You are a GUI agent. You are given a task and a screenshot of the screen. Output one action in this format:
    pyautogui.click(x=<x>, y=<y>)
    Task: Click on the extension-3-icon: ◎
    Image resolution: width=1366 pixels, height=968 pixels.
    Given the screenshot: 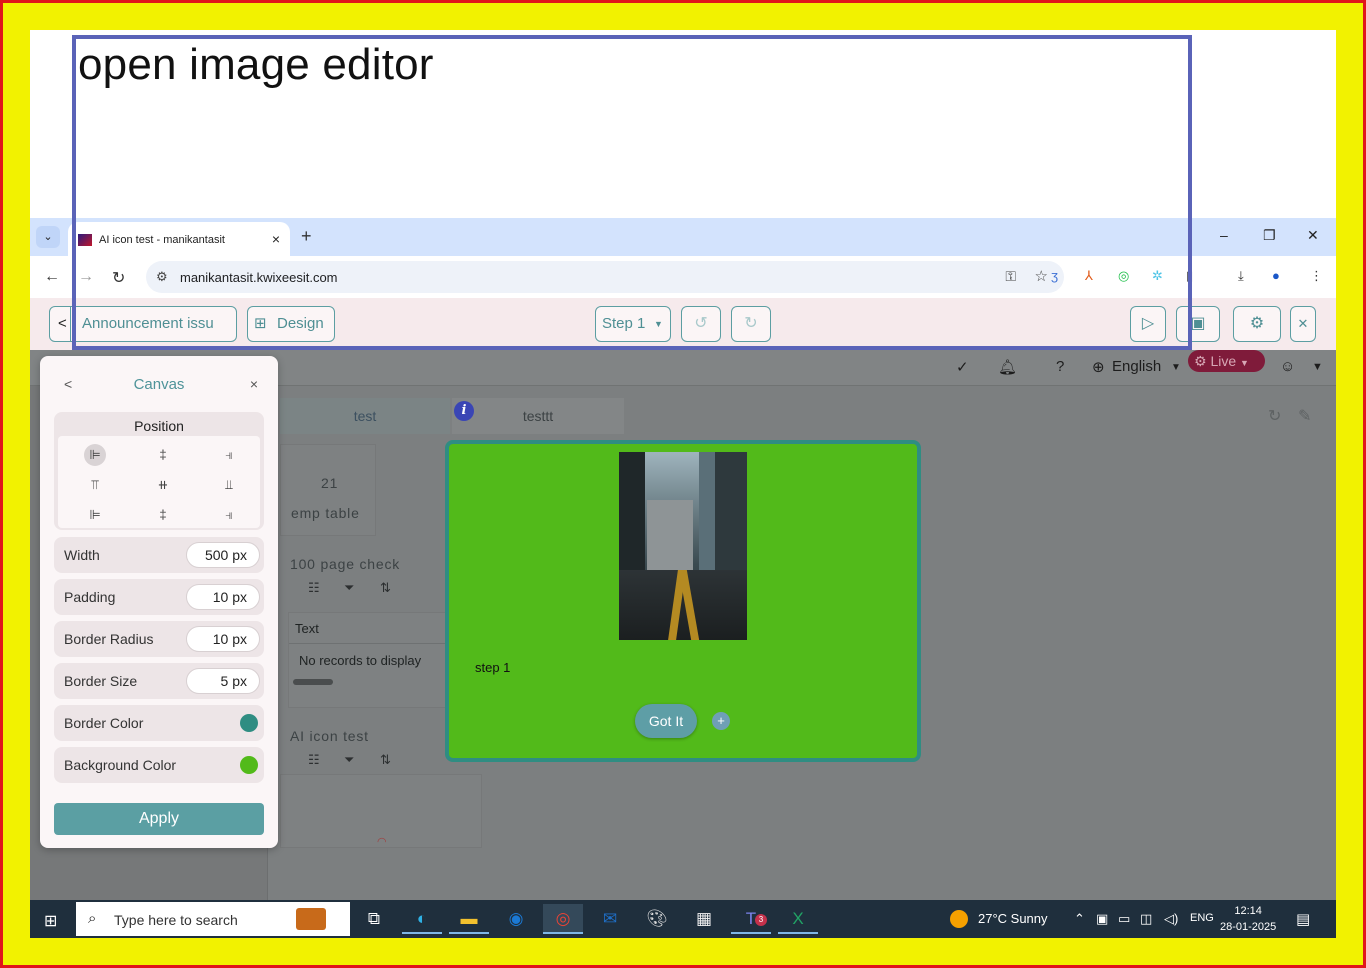 What is the action you would take?
    pyautogui.click(x=1123, y=276)
    